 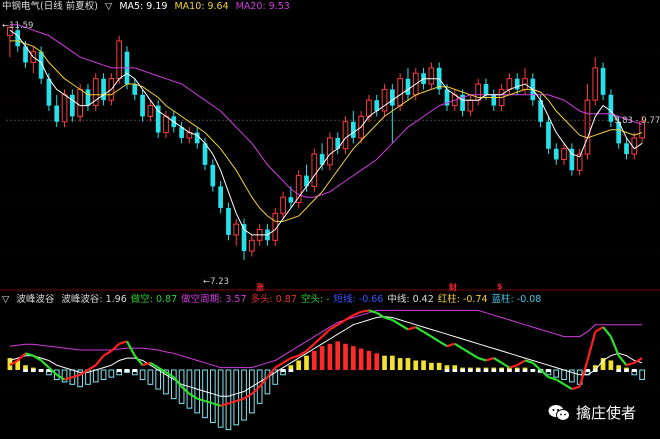 I want to click on current-price-label: 9.83 - 9.77, so click(x=637, y=121).